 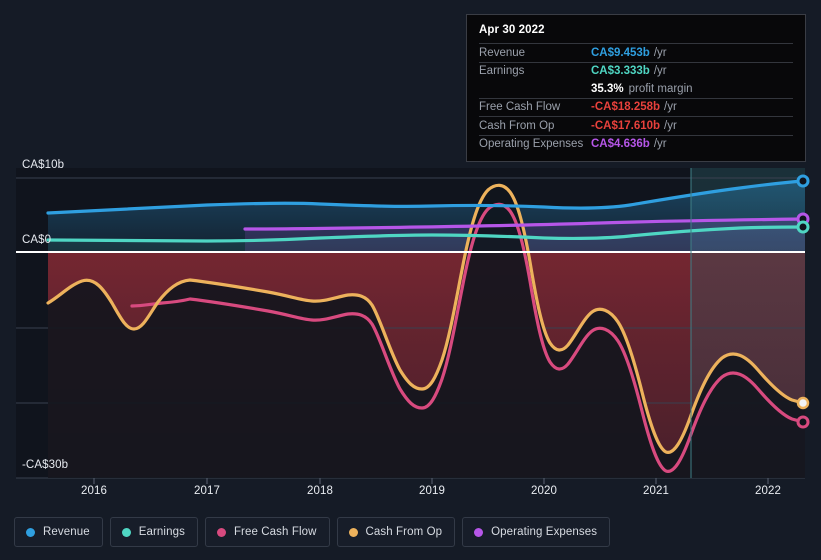 I want to click on tooltip-unit-revenue: /yr, so click(x=660, y=52).